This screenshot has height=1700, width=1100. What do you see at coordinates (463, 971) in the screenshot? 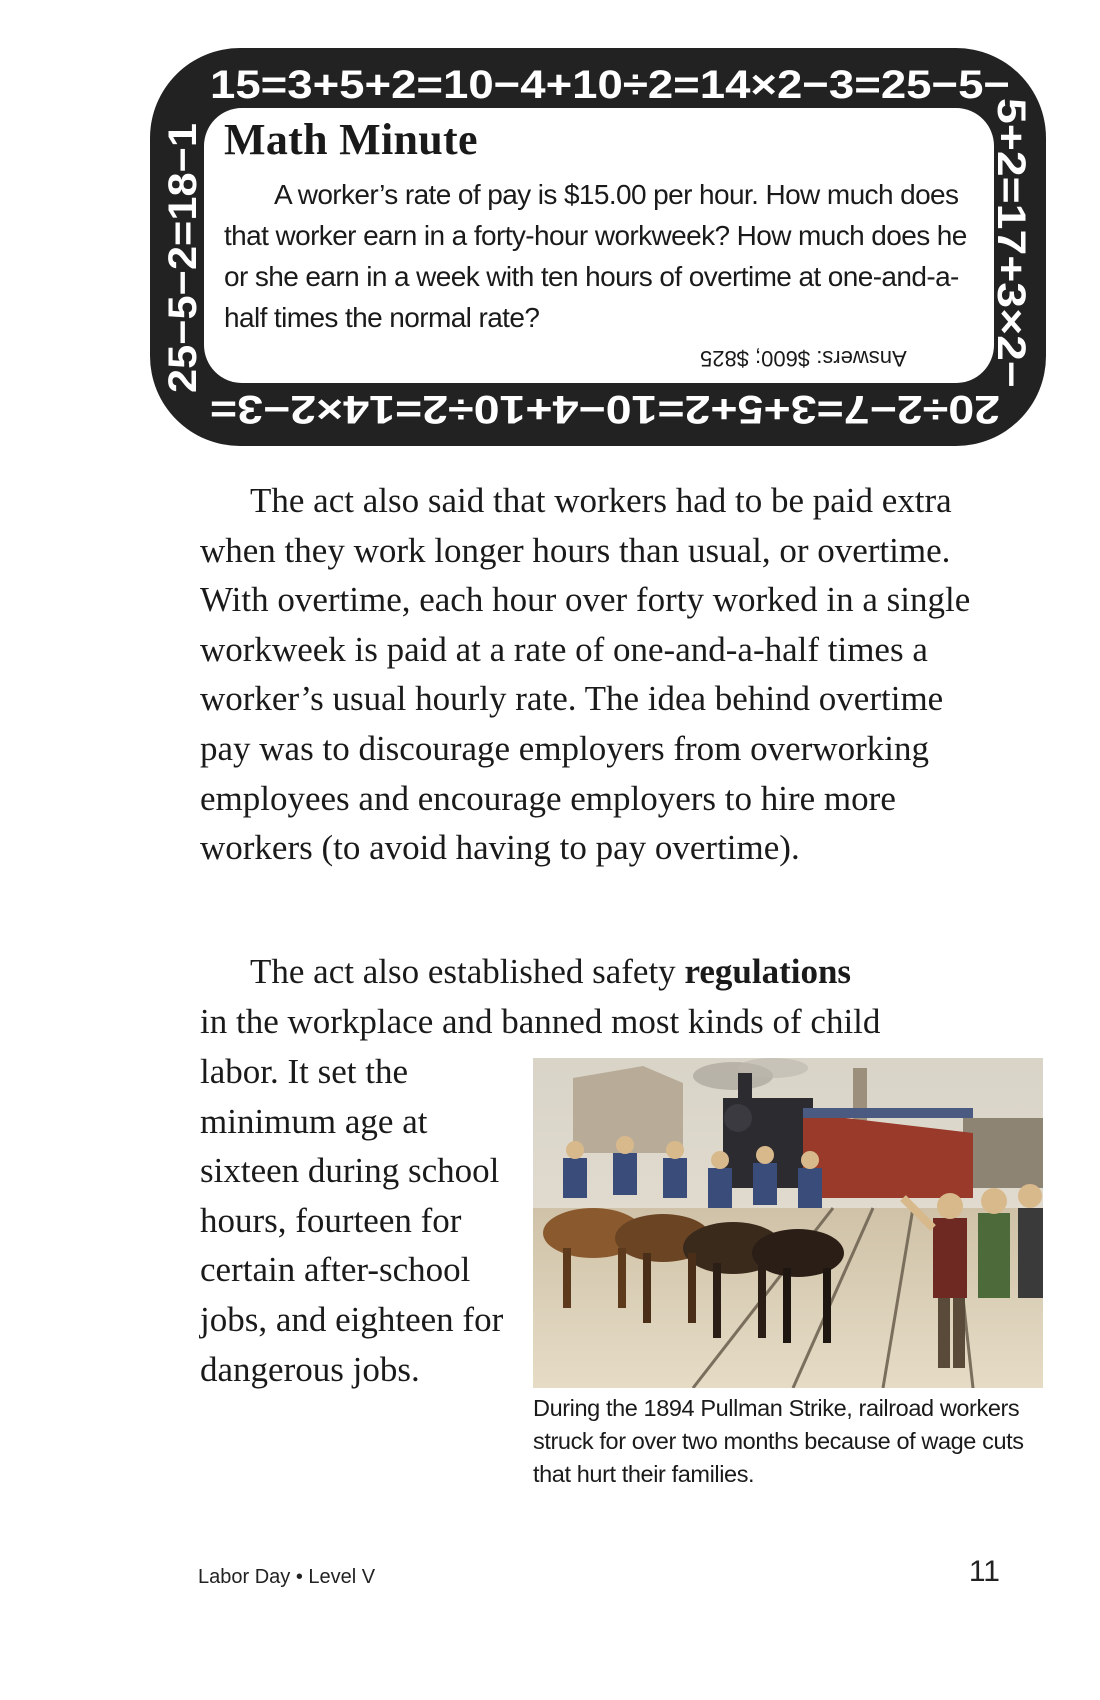
I see `paragraph-regulations-start: The act also established safety` at bounding box center [463, 971].